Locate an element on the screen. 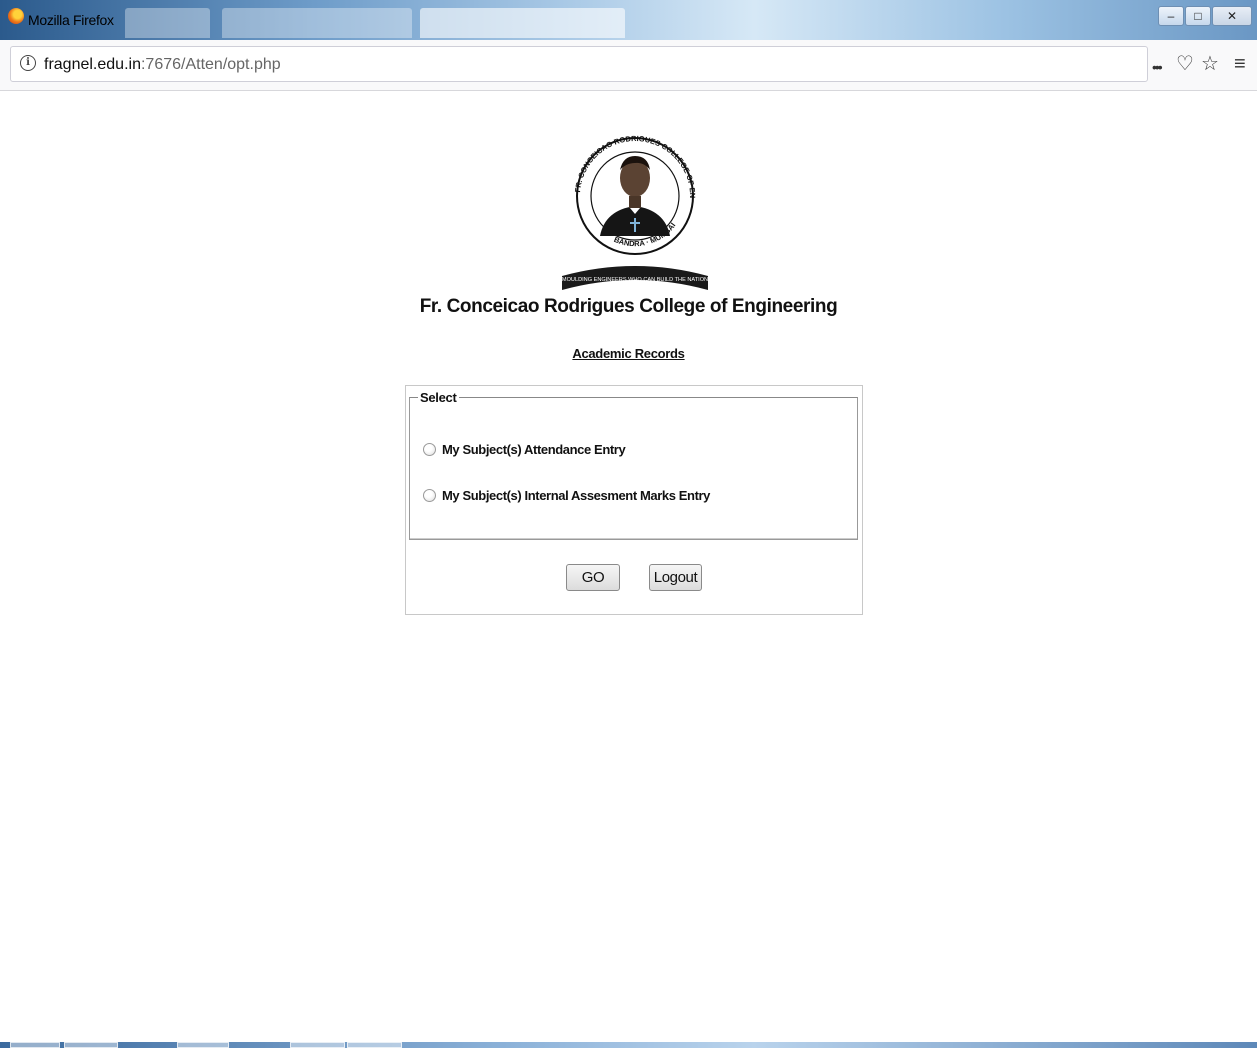  url-host: fragnel.edu.in is located at coordinates (92, 64).